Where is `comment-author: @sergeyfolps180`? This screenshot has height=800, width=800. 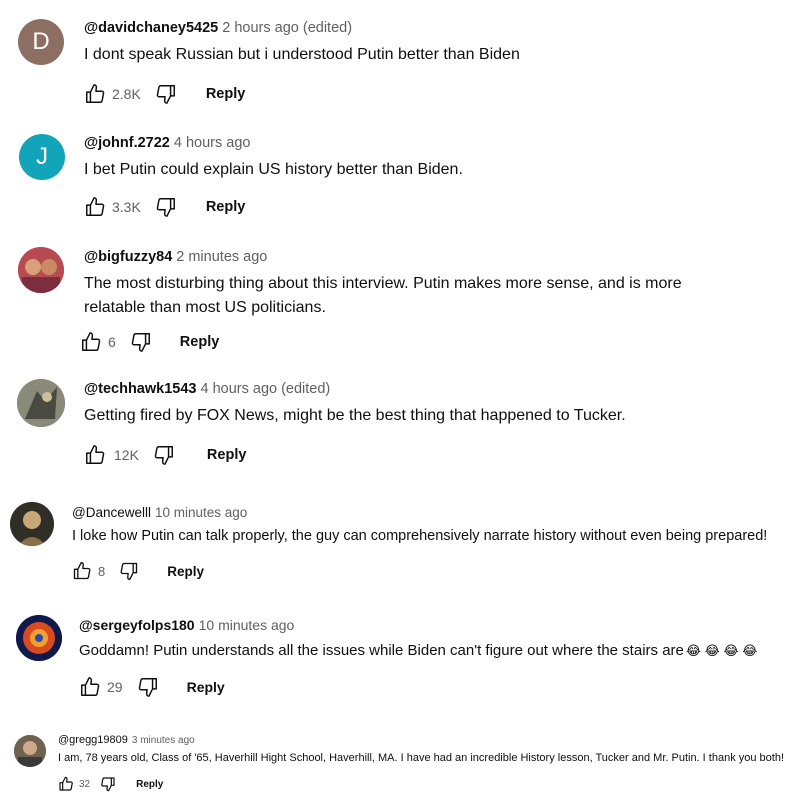
comment-author: @sergeyfolps180 is located at coordinates (137, 625).